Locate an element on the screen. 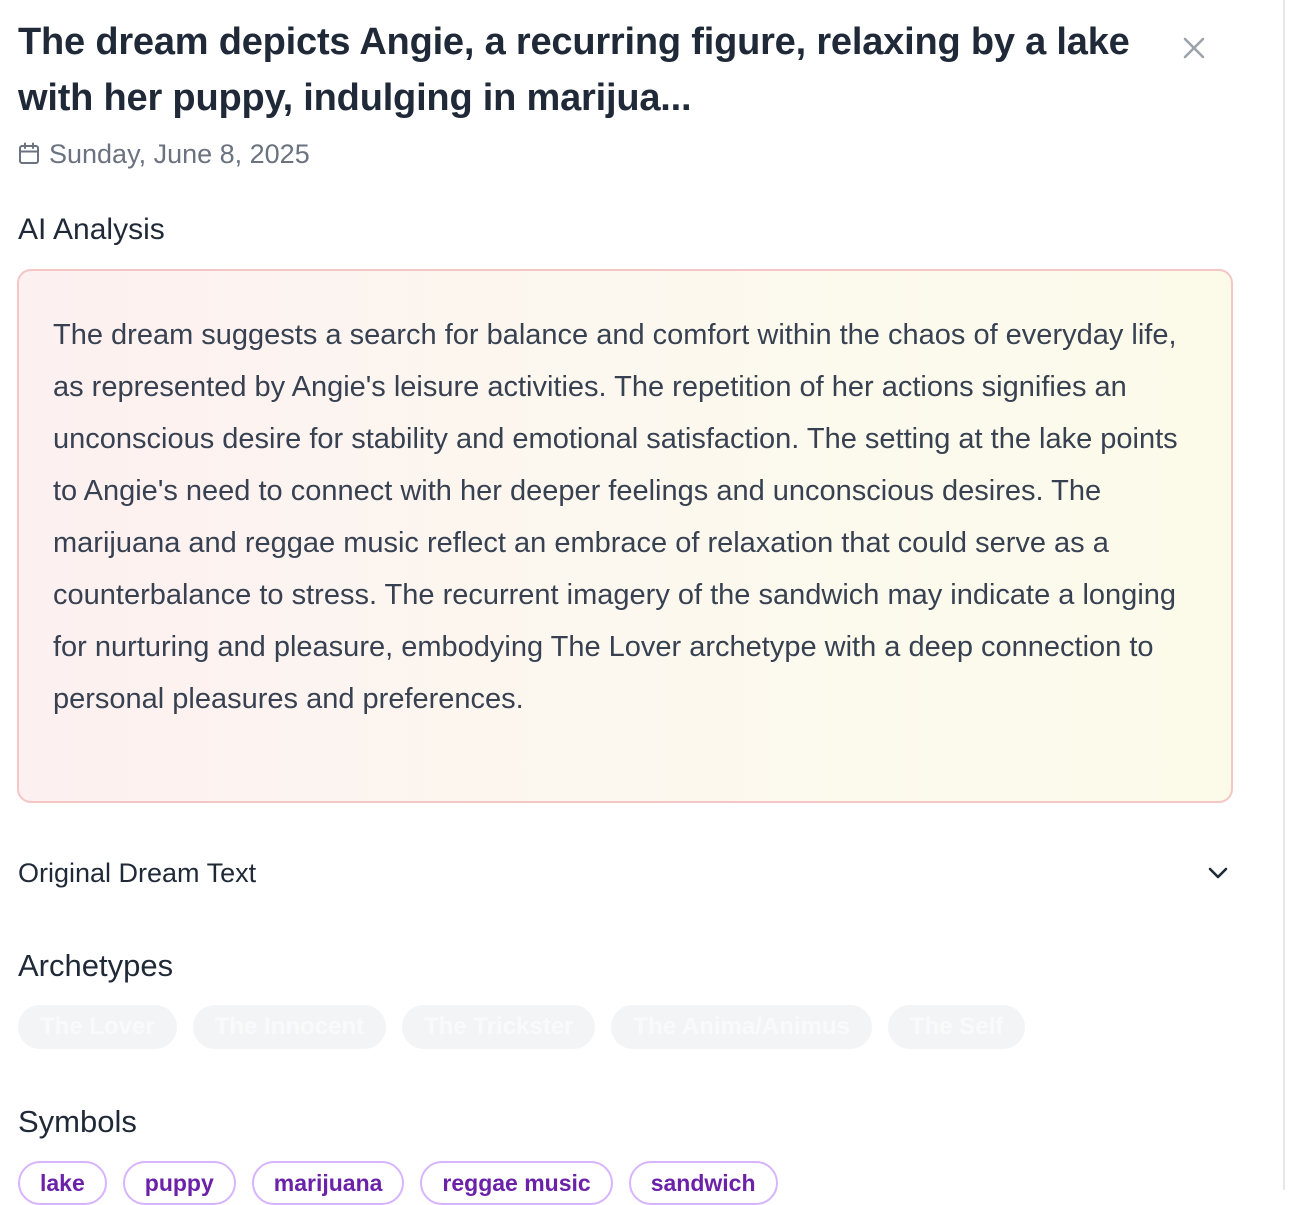 Image resolution: width=1290 pixels, height=1205 pixels. original-dream-label: Original Dream Text is located at coordinates (137, 872).